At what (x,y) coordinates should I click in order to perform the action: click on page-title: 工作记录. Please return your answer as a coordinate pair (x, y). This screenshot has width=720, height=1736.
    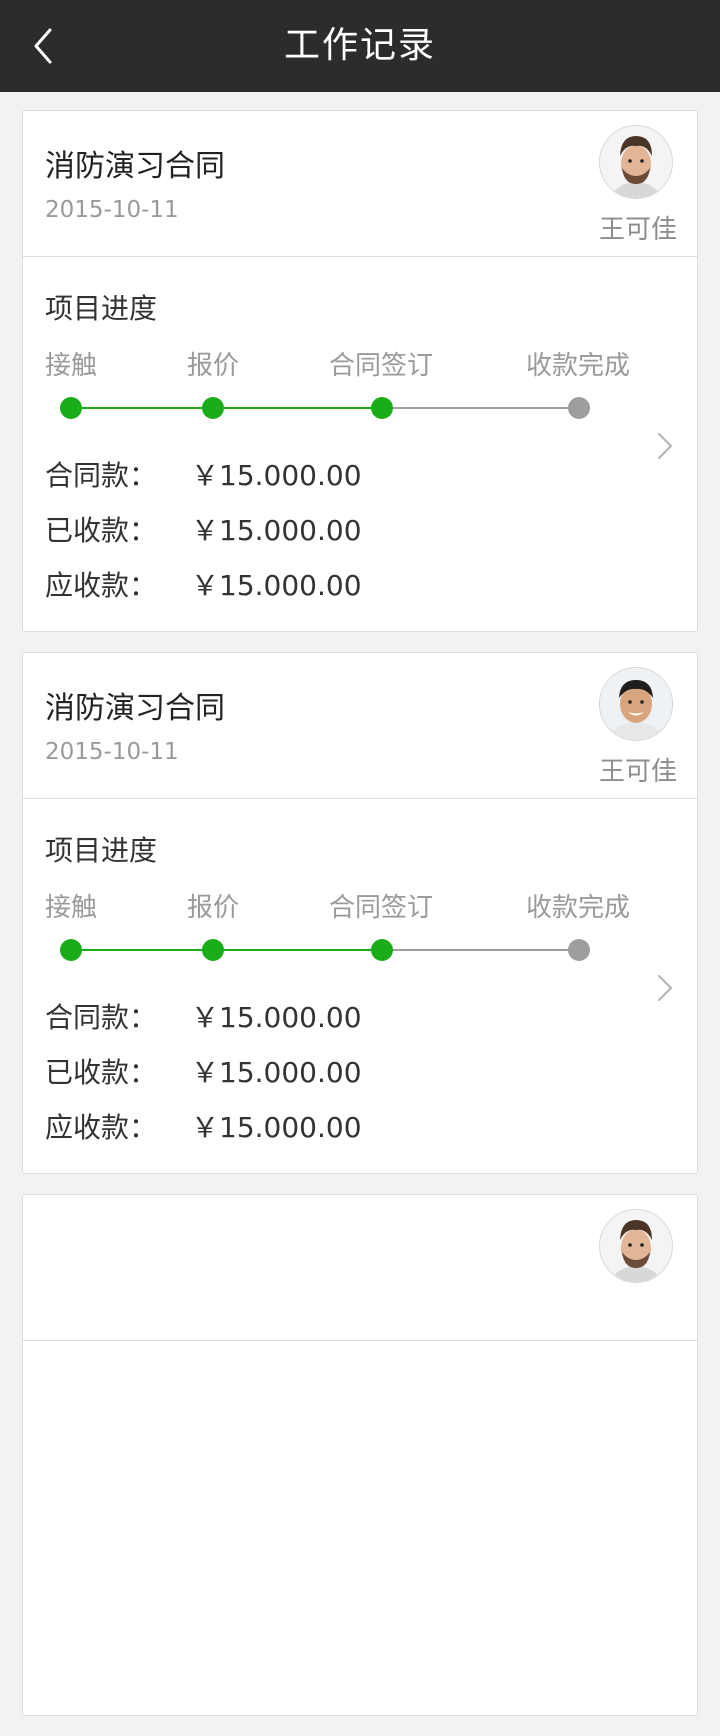
    Looking at the image, I should click on (359, 45).